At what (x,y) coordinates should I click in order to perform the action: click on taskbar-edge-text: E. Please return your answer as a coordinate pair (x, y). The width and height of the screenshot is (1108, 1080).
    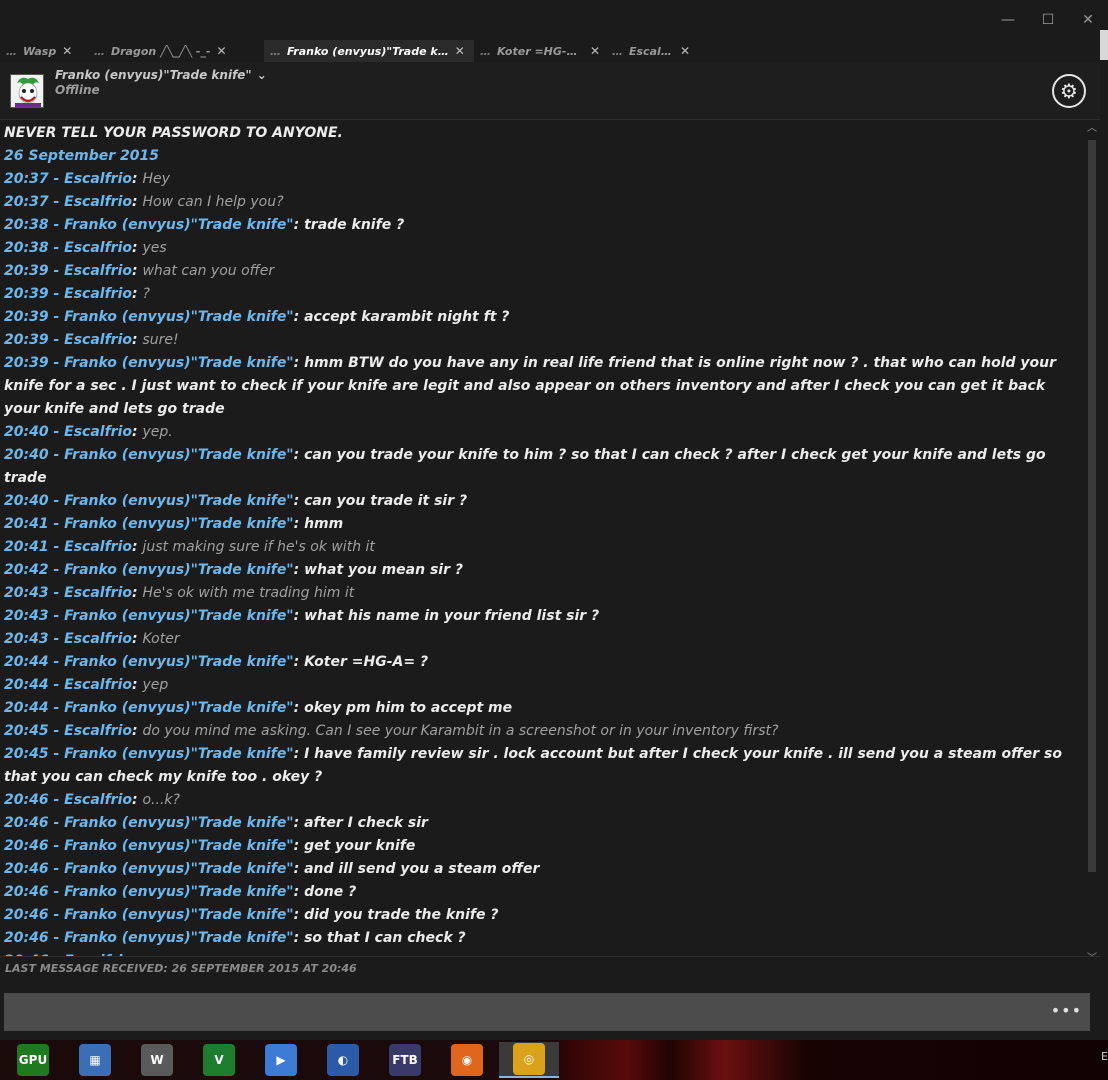
    Looking at the image, I should click on (1104, 1056).